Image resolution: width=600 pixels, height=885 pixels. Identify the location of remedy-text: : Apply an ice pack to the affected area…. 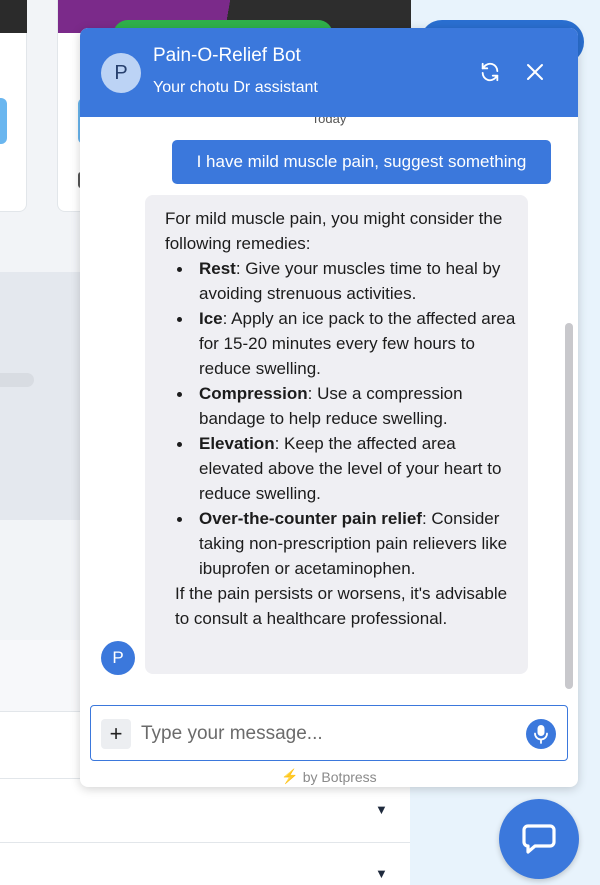
(357, 343).